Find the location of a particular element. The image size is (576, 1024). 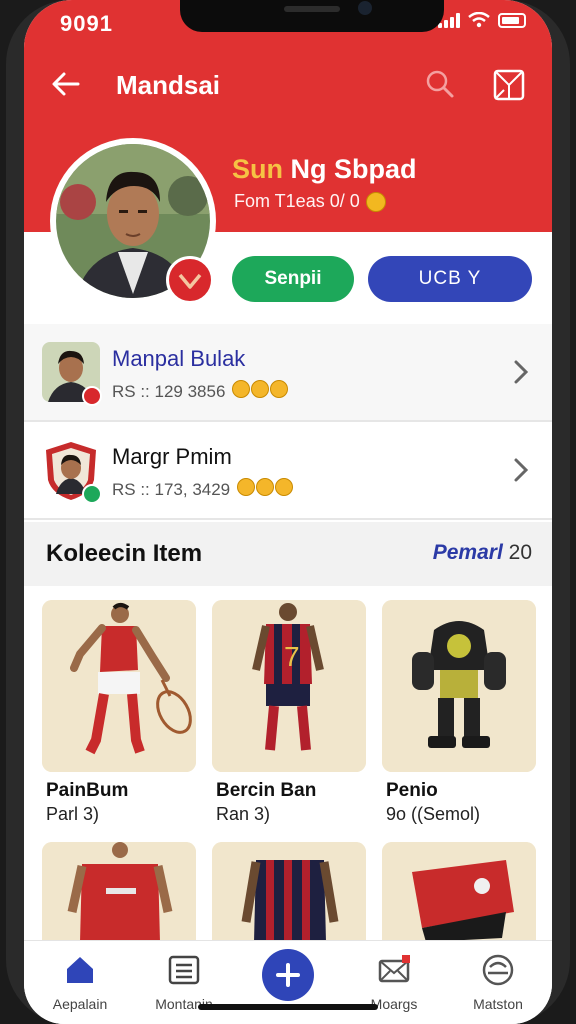

collection-card: 7 is located at coordinates (289, 686).